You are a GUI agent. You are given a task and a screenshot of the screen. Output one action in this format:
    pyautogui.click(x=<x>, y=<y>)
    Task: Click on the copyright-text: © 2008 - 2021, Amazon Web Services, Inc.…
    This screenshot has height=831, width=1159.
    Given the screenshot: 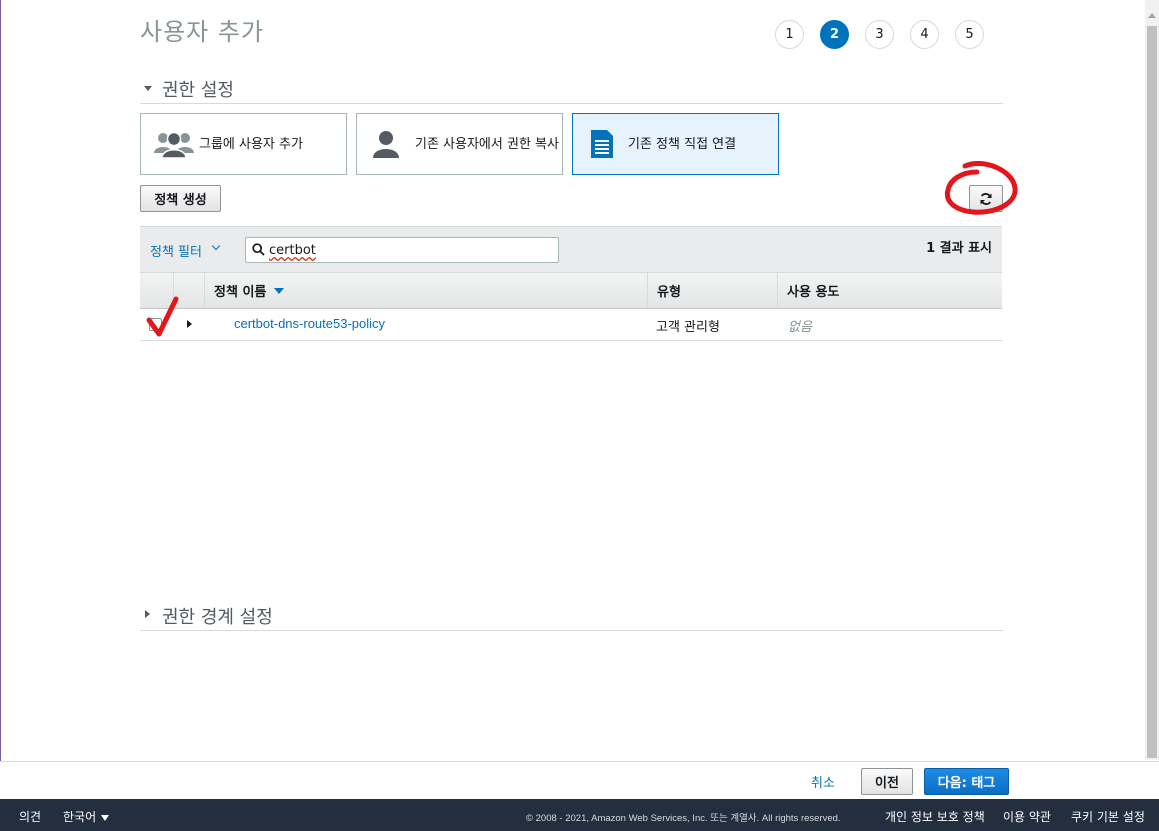 What is the action you would take?
    pyautogui.click(x=683, y=818)
    